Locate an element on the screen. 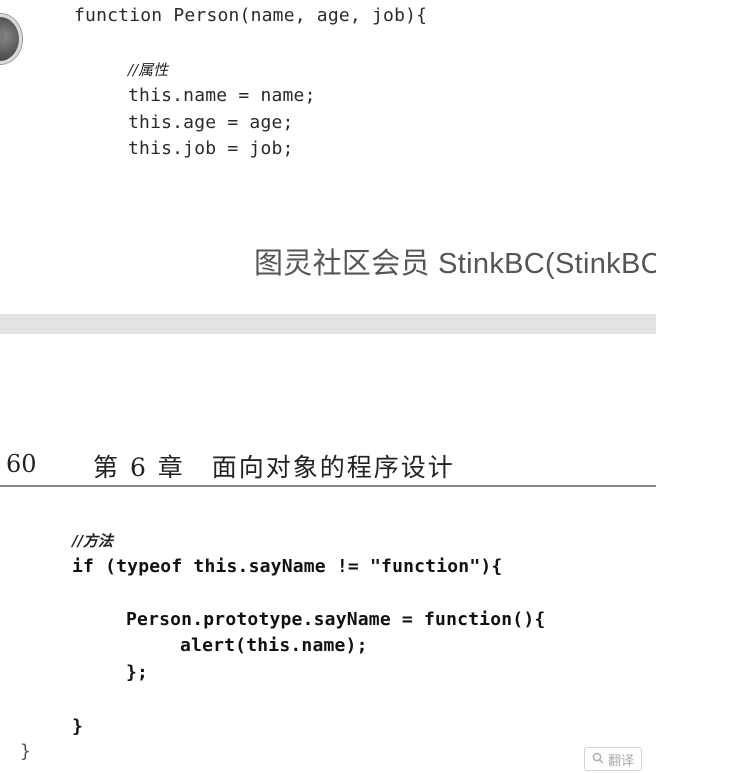  code-comment-properties: //属性 is located at coordinates (148, 70).